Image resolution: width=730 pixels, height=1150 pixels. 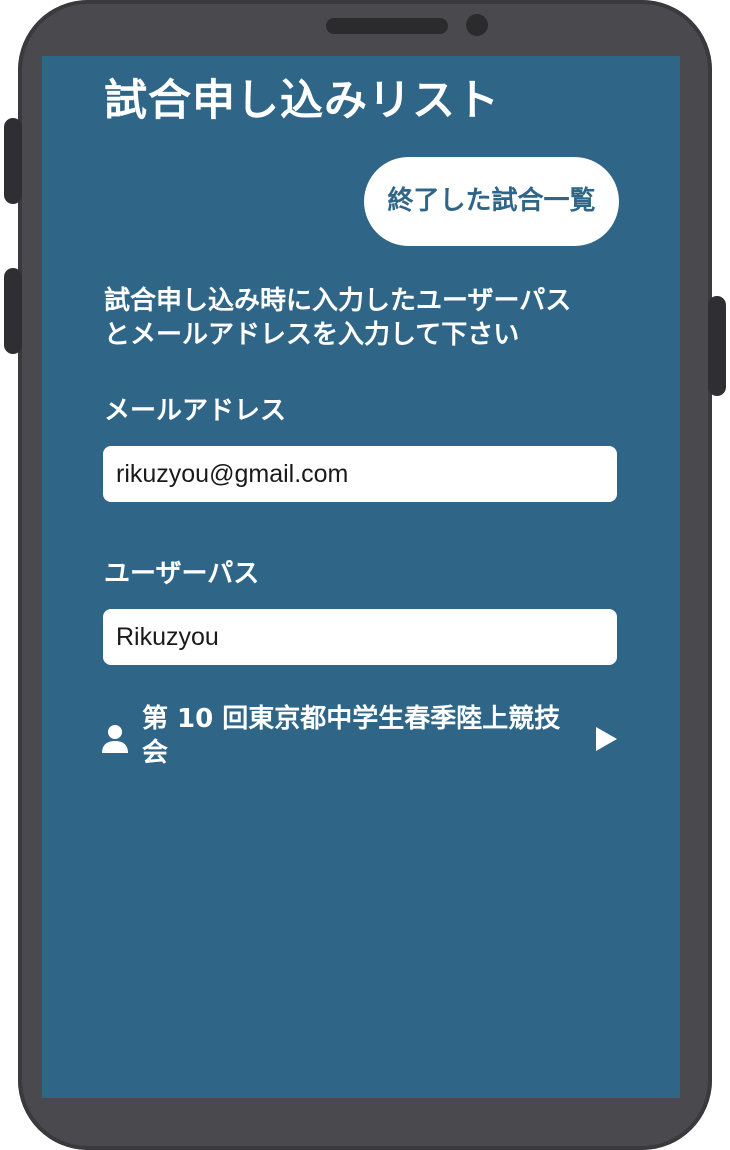 What do you see at coordinates (387, 26) in the screenshot?
I see `speaker-grille` at bounding box center [387, 26].